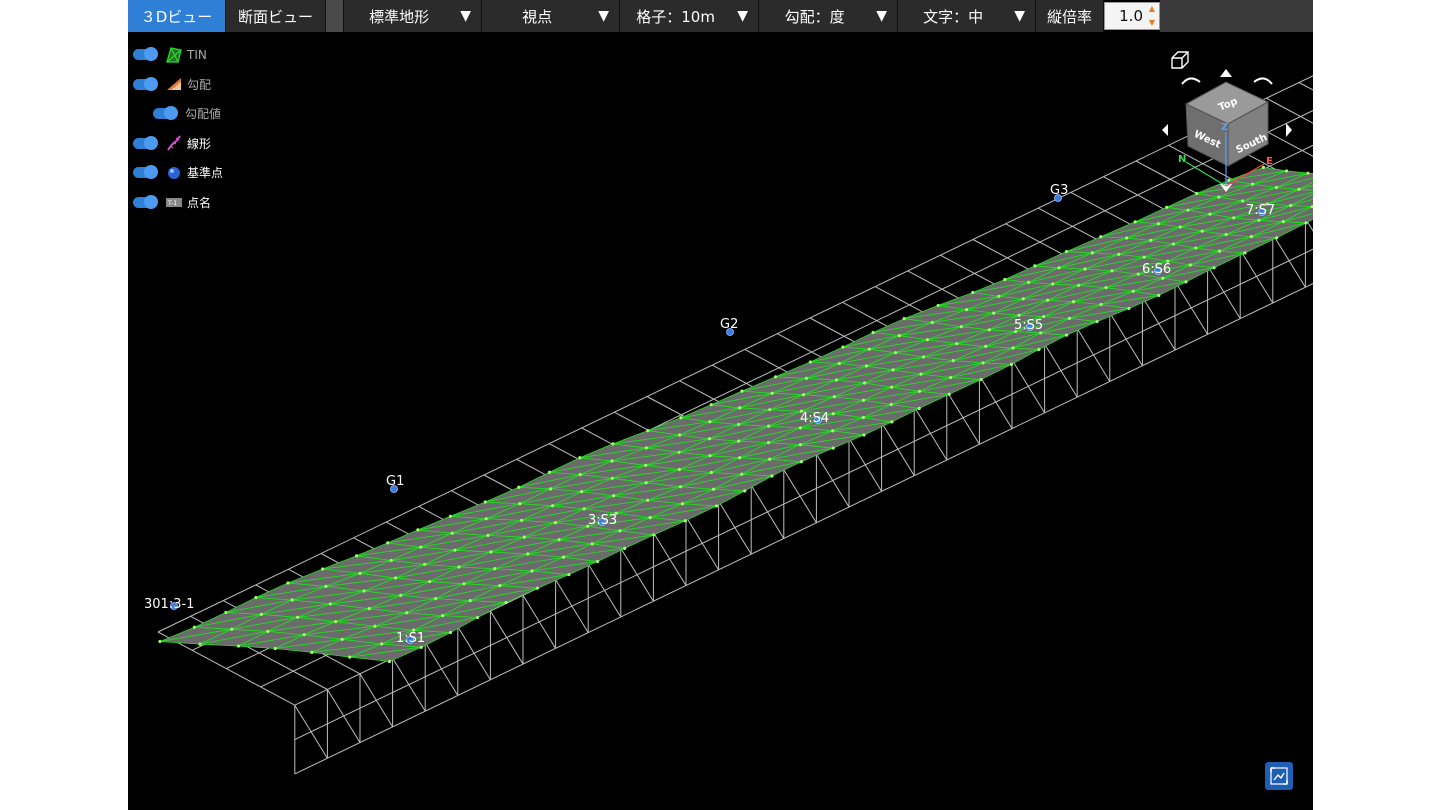 This screenshot has width=1440, height=810. Describe the element at coordinates (953, 16) in the screenshot. I see `text-size-select-label: 文字：中` at that location.